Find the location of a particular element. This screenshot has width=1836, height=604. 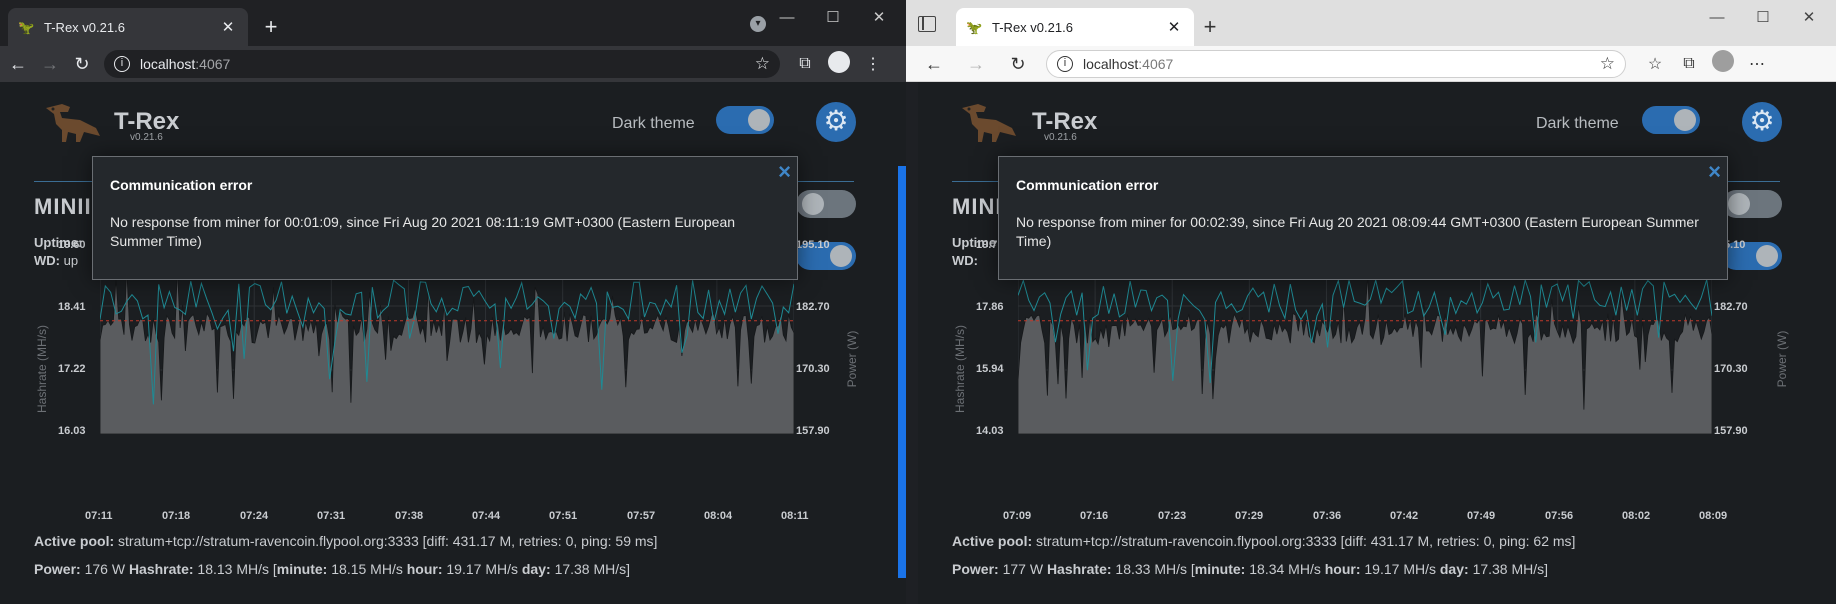

menu-icon: ⋯ is located at coordinates (1757, 64).